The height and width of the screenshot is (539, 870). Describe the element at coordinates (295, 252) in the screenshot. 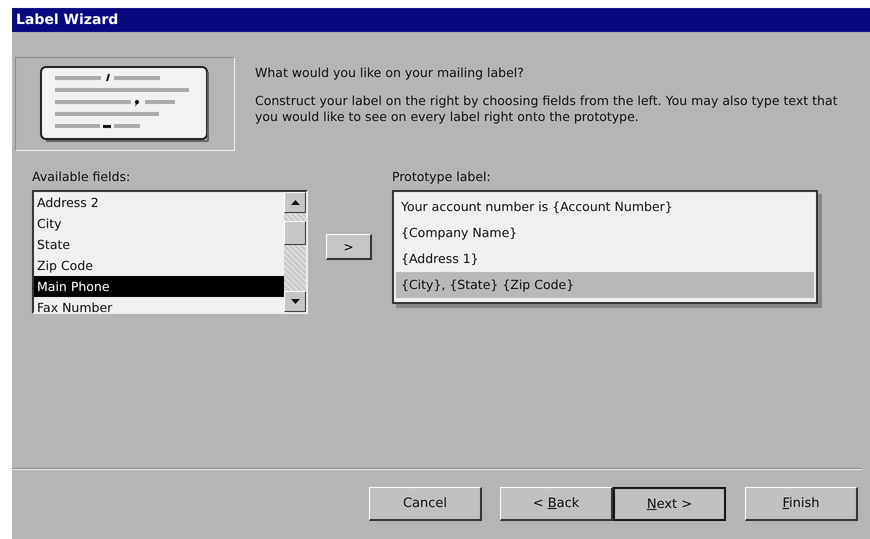

I see `scrollbar` at that location.